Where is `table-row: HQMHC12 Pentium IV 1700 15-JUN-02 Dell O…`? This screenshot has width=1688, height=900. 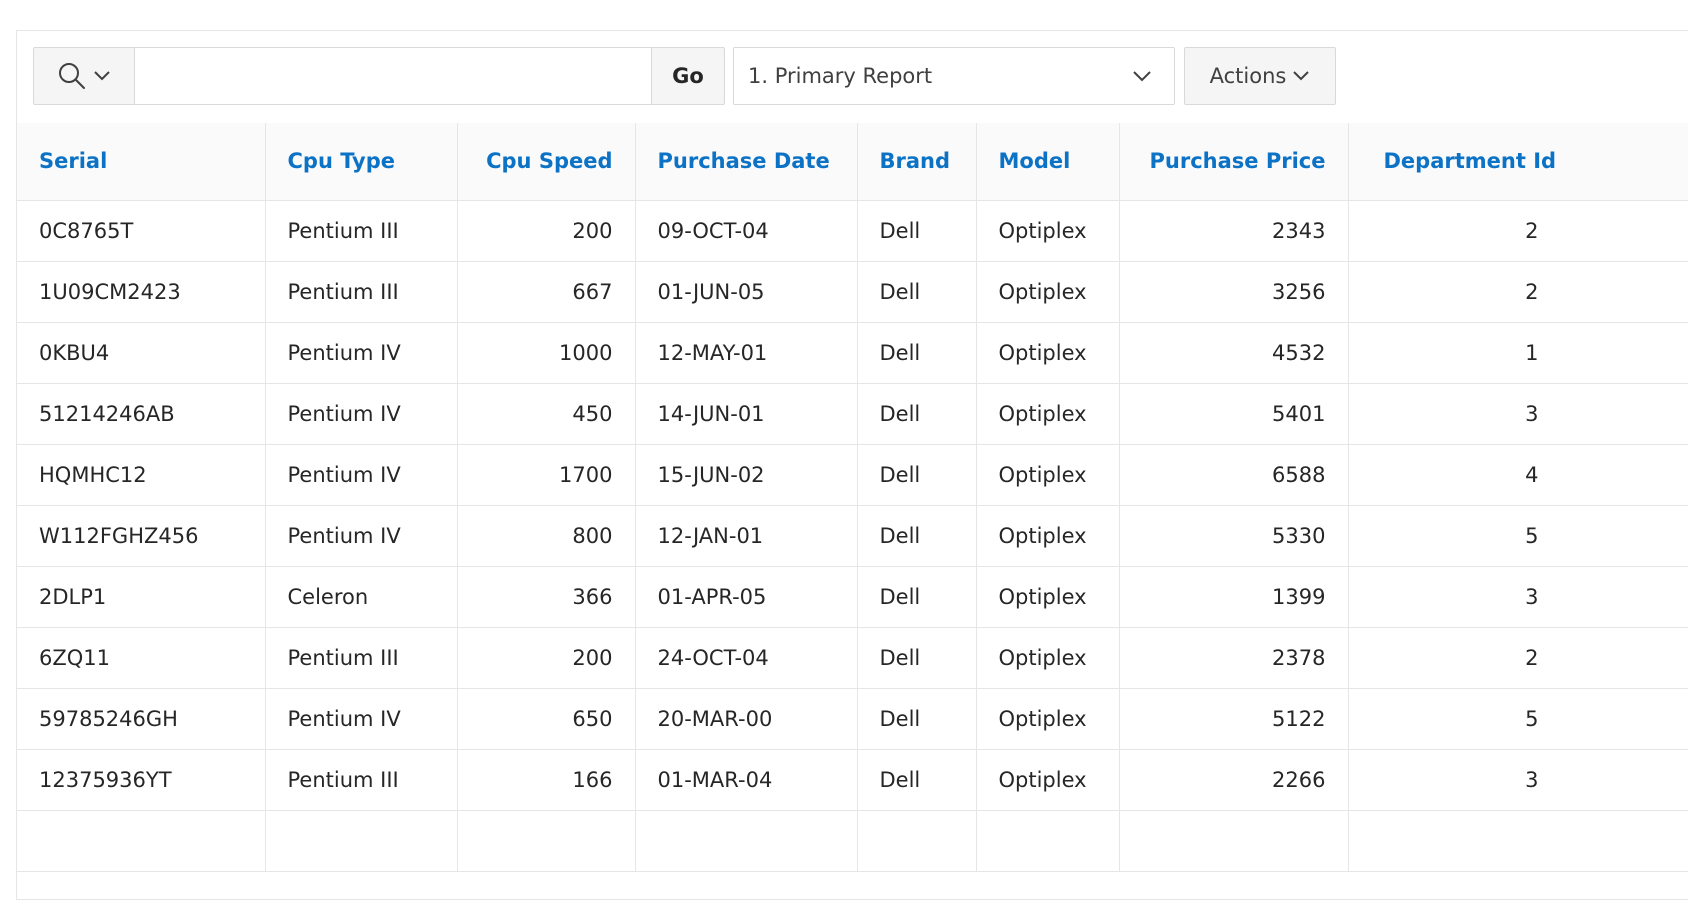 table-row: HQMHC12 Pentium IV 1700 15-JUN-02 Dell O… is located at coordinates (852, 475).